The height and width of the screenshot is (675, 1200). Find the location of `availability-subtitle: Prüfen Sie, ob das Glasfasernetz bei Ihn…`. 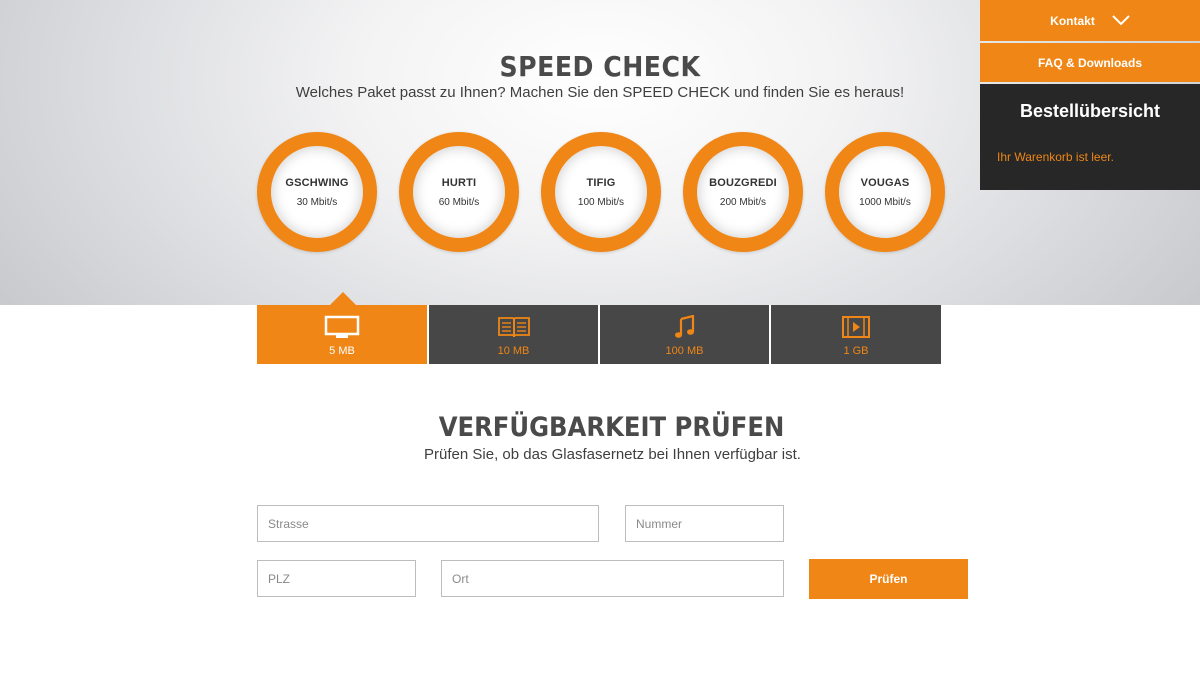

availability-subtitle: Prüfen Sie, ob das Glasfasernetz bei Ihn… is located at coordinates (612, 454).